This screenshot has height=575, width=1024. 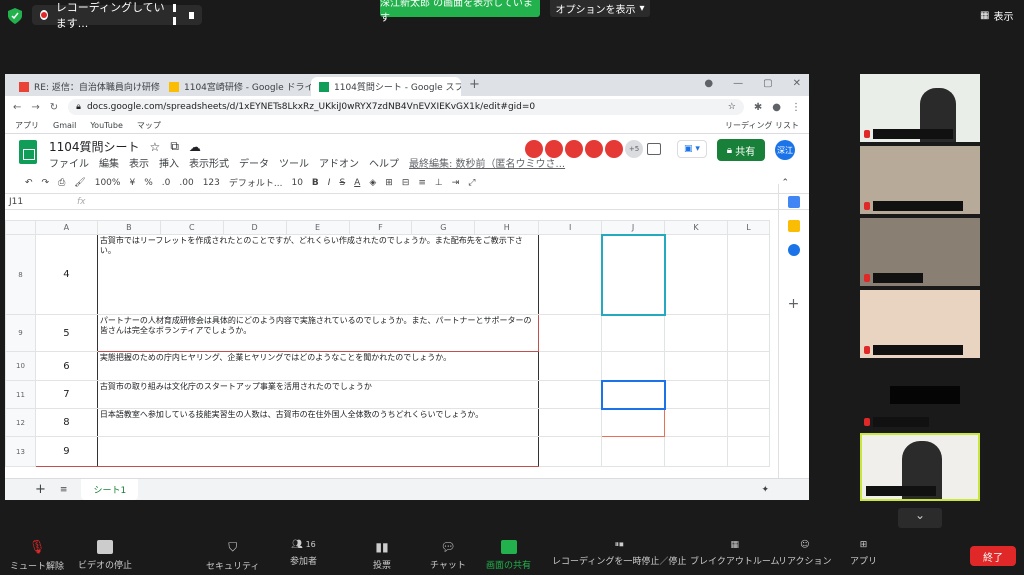 I want to click on question-number: 8, so click(x=66, y=422).